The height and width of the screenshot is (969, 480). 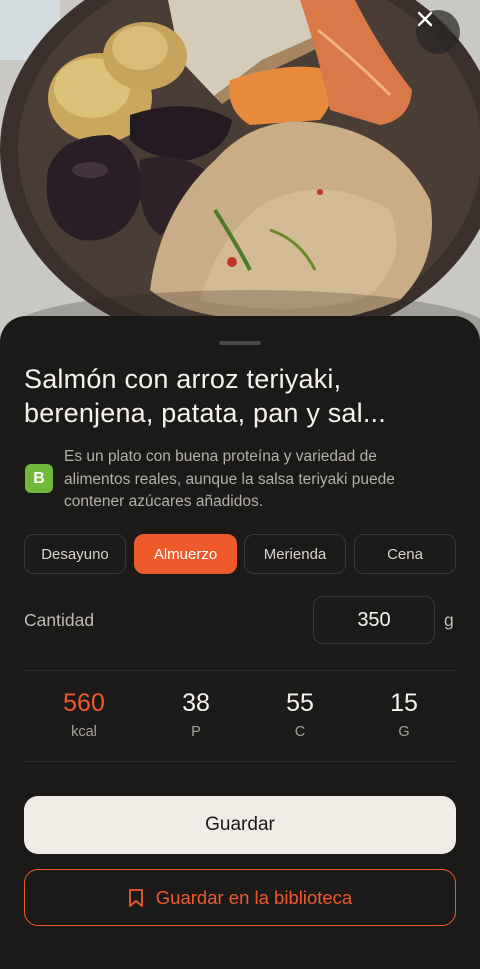 I want to click on meal-chip-merienda: Merienda, so click(x=295, y=554).